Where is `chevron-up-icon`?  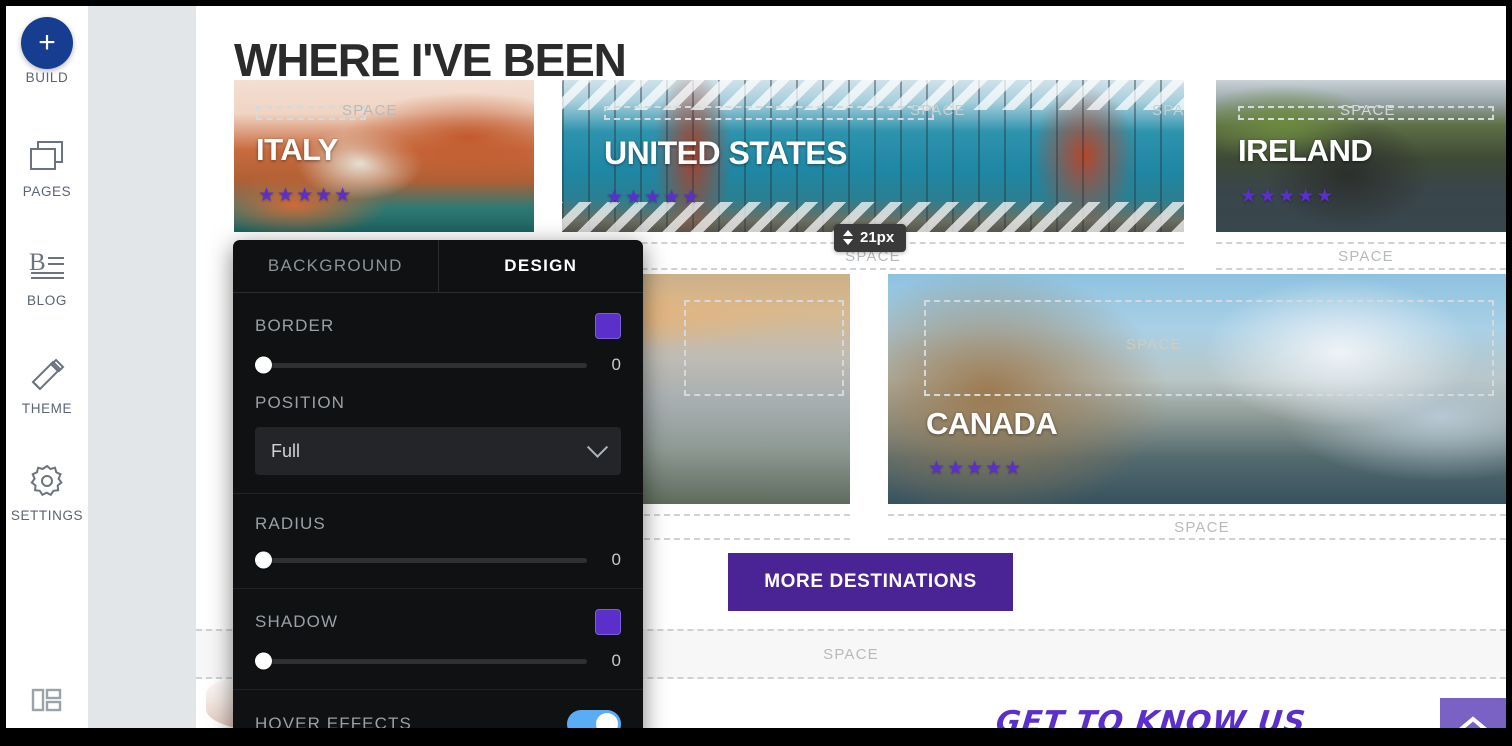
chevron-up-icon is located at coordinates (1473, 721).